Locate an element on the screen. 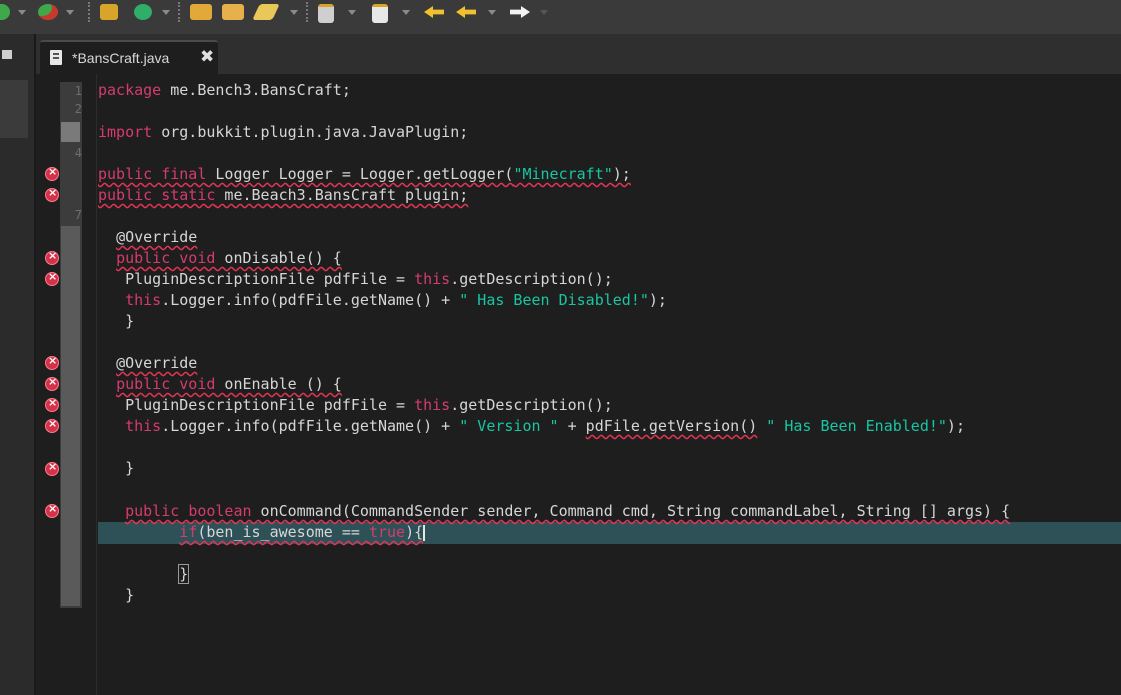  code-line: if(ben_is_awesome == true){ is located at coordinates (262, 532).